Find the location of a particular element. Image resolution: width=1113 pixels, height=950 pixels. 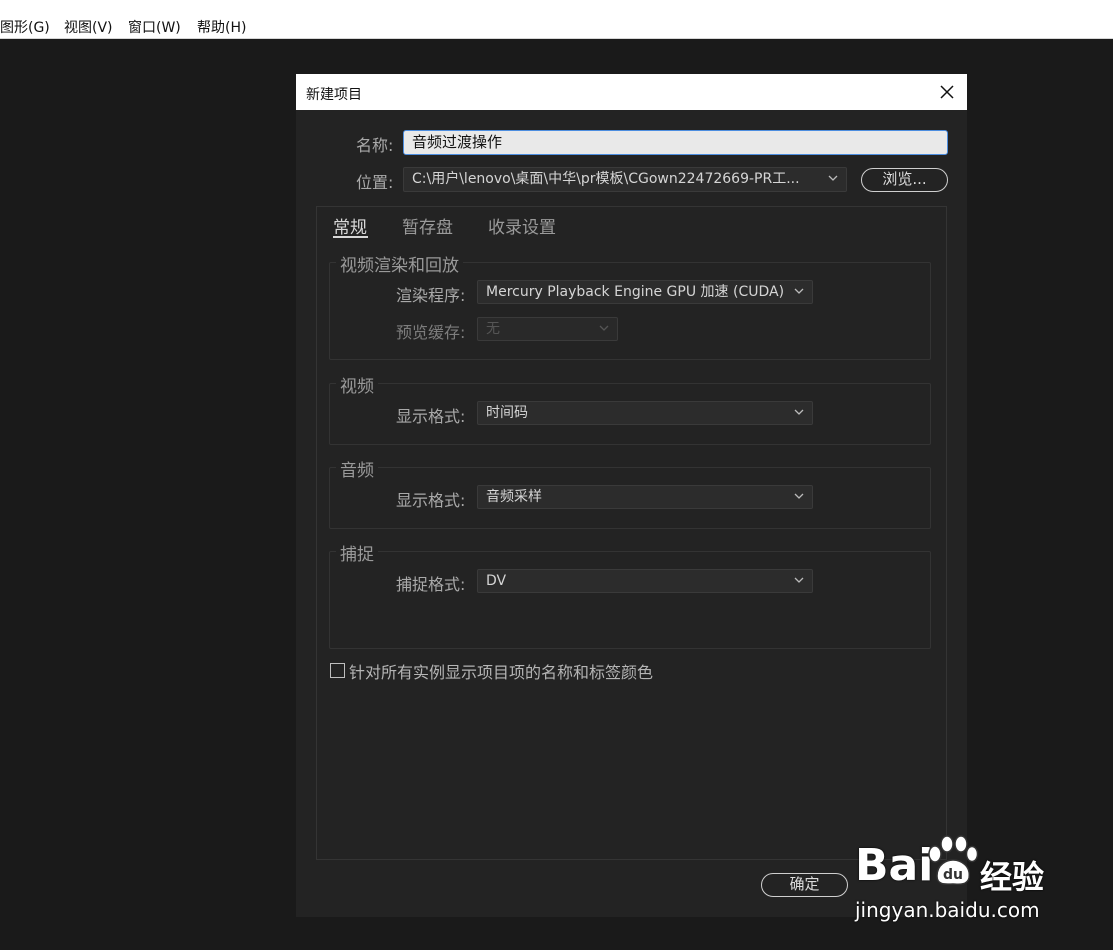

audio-display-format-label: 显示格式: is located at coordinates (431, 500).